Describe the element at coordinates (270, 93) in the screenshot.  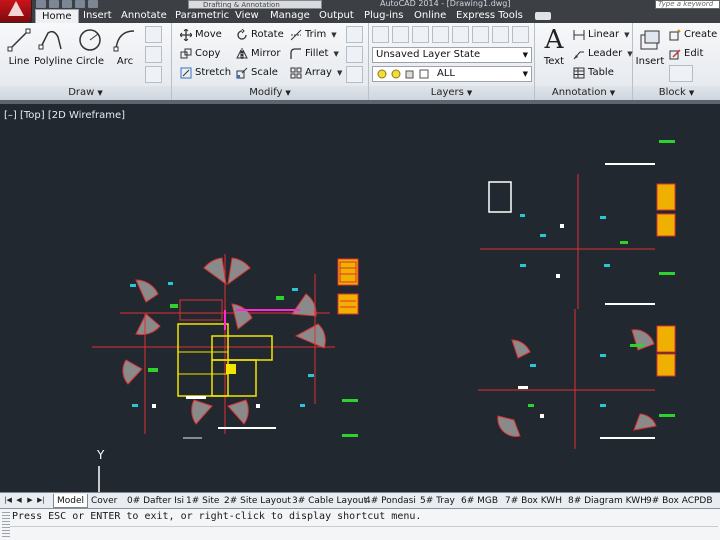
I see `modify-panel-title: Modify ▼` at that location.